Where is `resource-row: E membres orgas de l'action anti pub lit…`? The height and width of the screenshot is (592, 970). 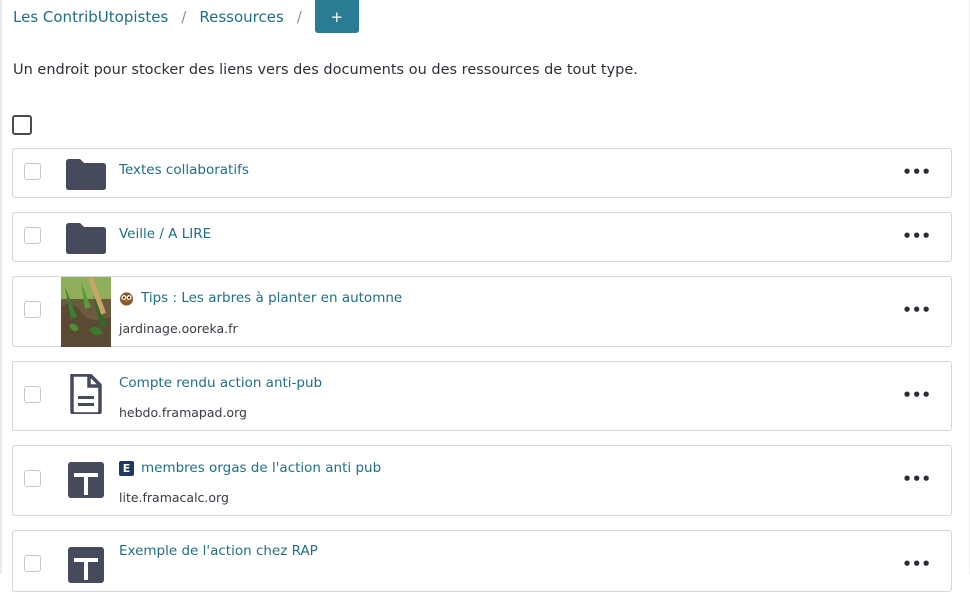 resource-row: E membres orgas de l'action anti pub lit… is located at coordinates (482, 480).